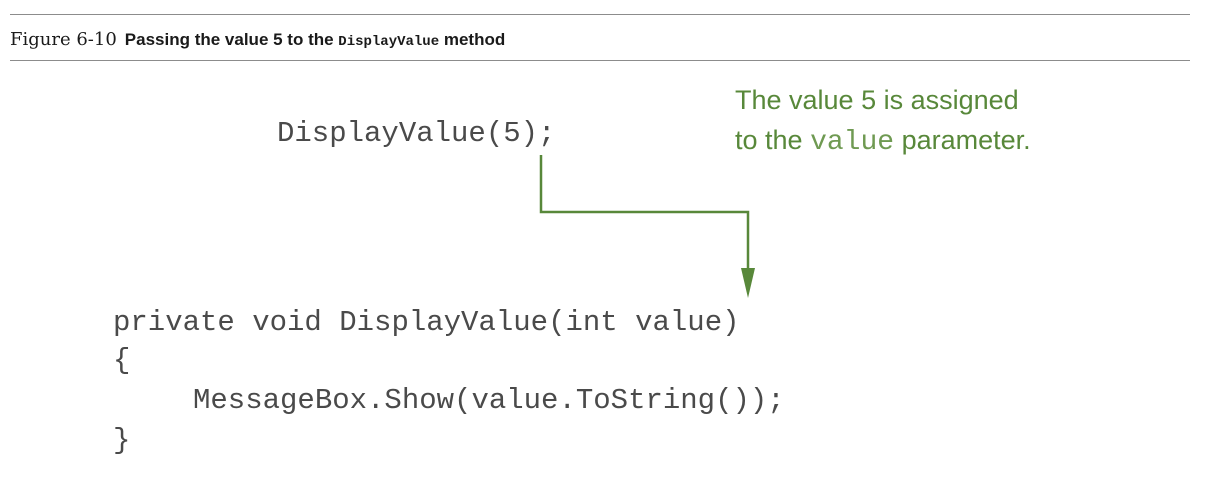 This screenshot has width=1232, height=492. I want to click on annotation-line-2-suffix: parameter., so click(962, 140).